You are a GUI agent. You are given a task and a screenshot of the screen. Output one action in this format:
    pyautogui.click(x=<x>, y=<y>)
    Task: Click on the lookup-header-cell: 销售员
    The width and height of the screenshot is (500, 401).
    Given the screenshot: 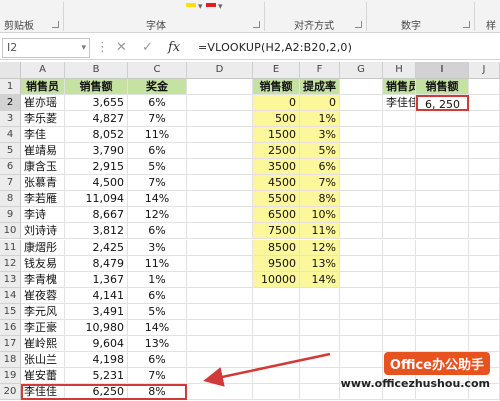 What is the action you would take?
    pyautogui.click(x=399, y=87)
    